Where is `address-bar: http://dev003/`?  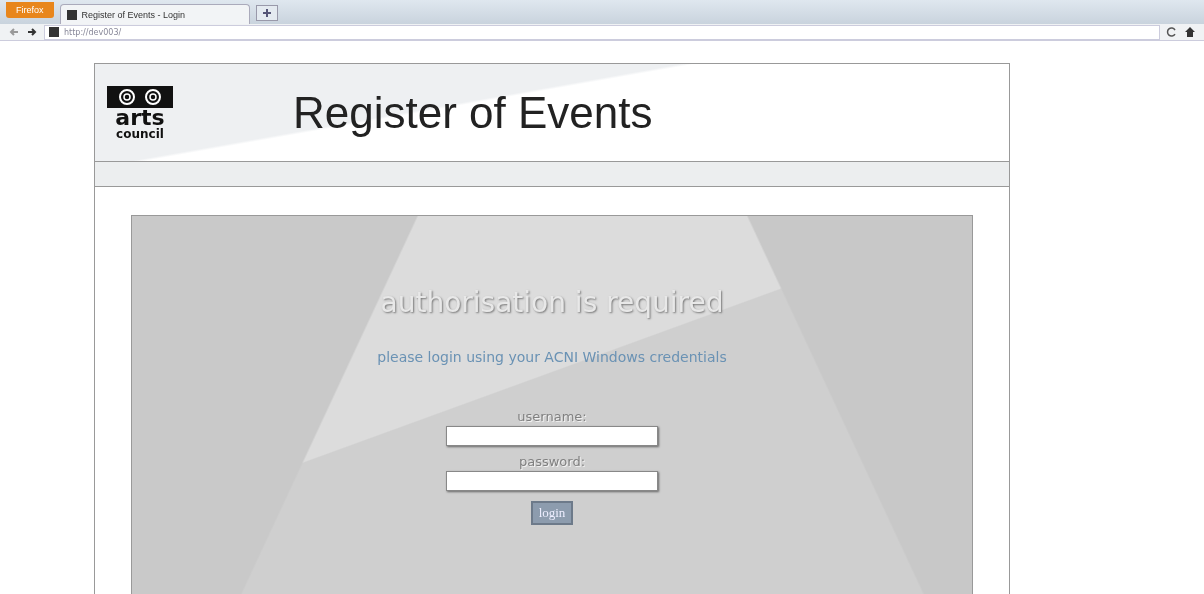
address-bar: http://dev003/ is located at coordinates (602, 32).